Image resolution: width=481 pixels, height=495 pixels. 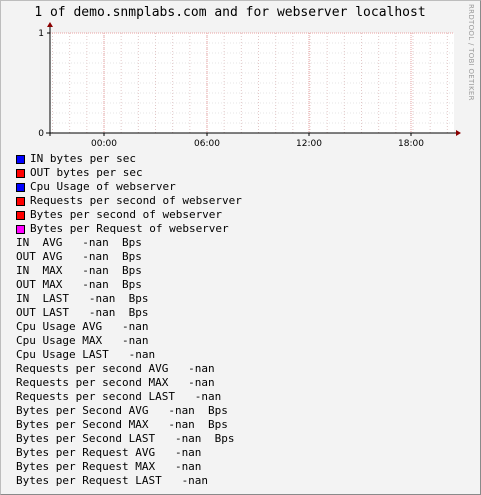 I want to click on stat-line: IN LAST -nan Bps, so click(x=82, y=298).